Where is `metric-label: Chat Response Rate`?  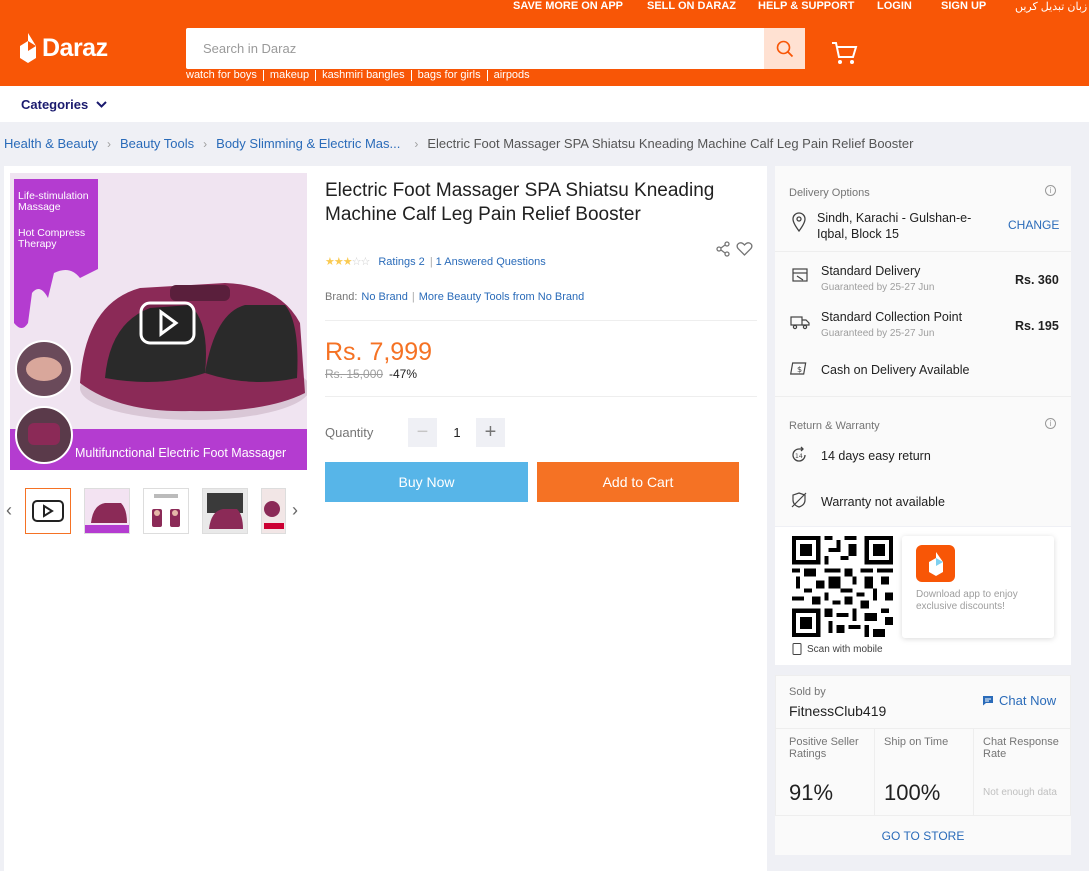 metric-label: Chat Response Rate is located at coordinates (1021, 748).